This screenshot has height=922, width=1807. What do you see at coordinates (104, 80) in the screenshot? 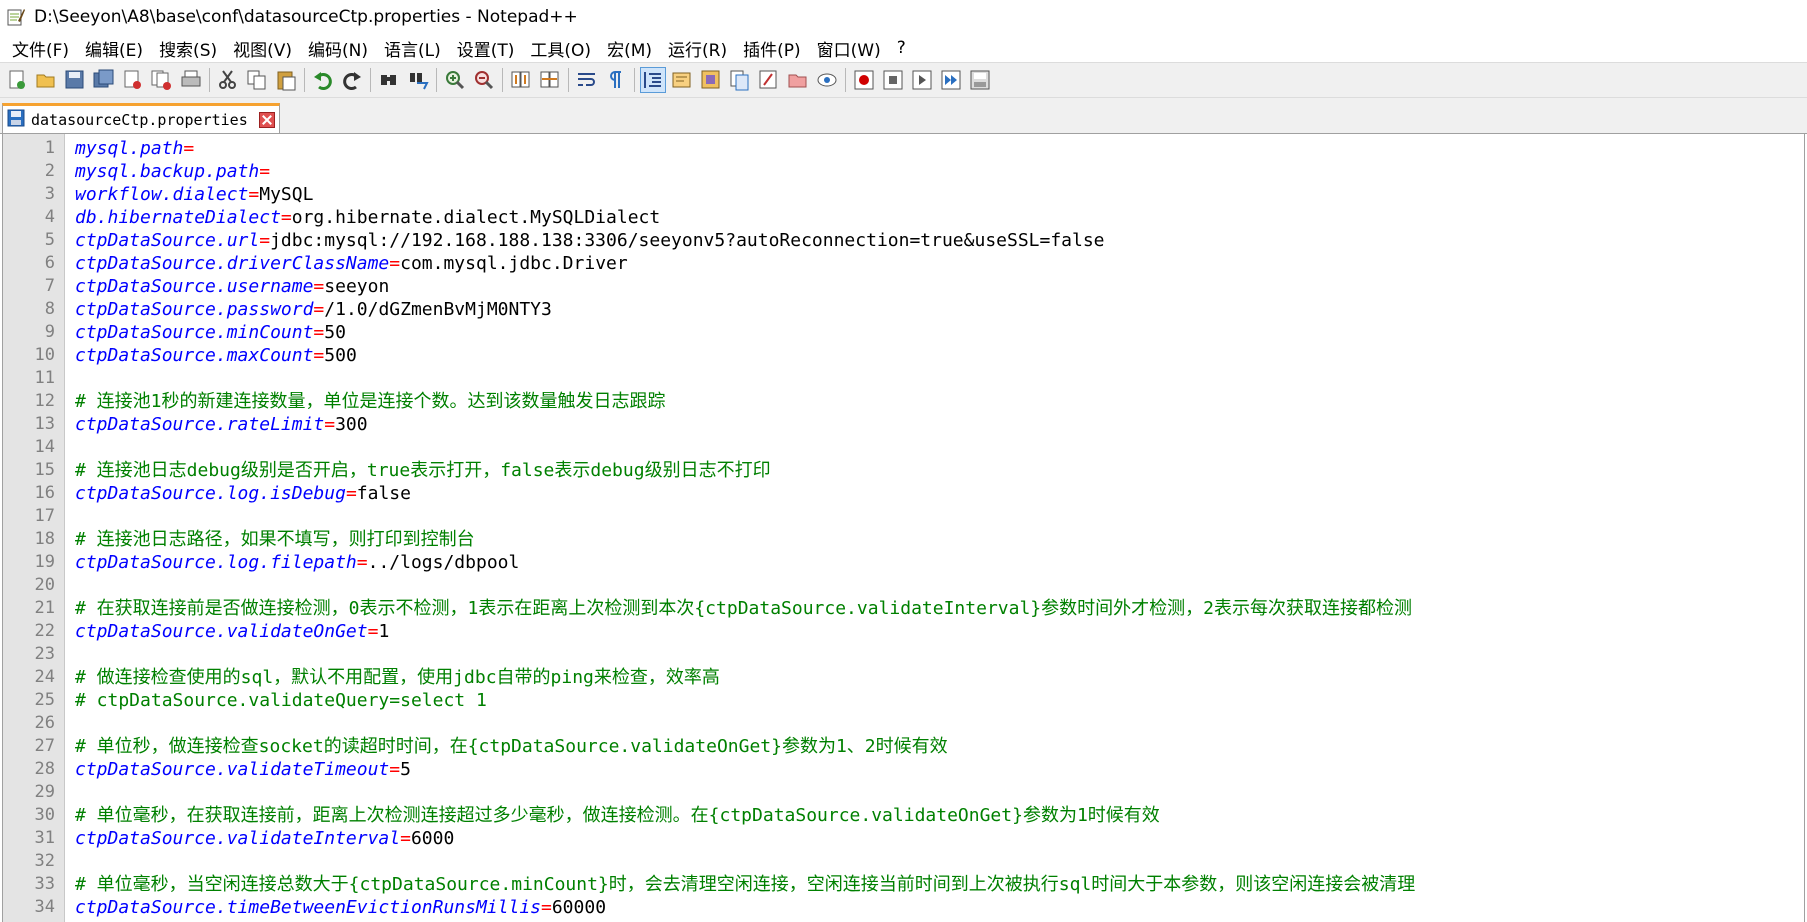
I see `save-all-icon` at bounding box center [104, 80].